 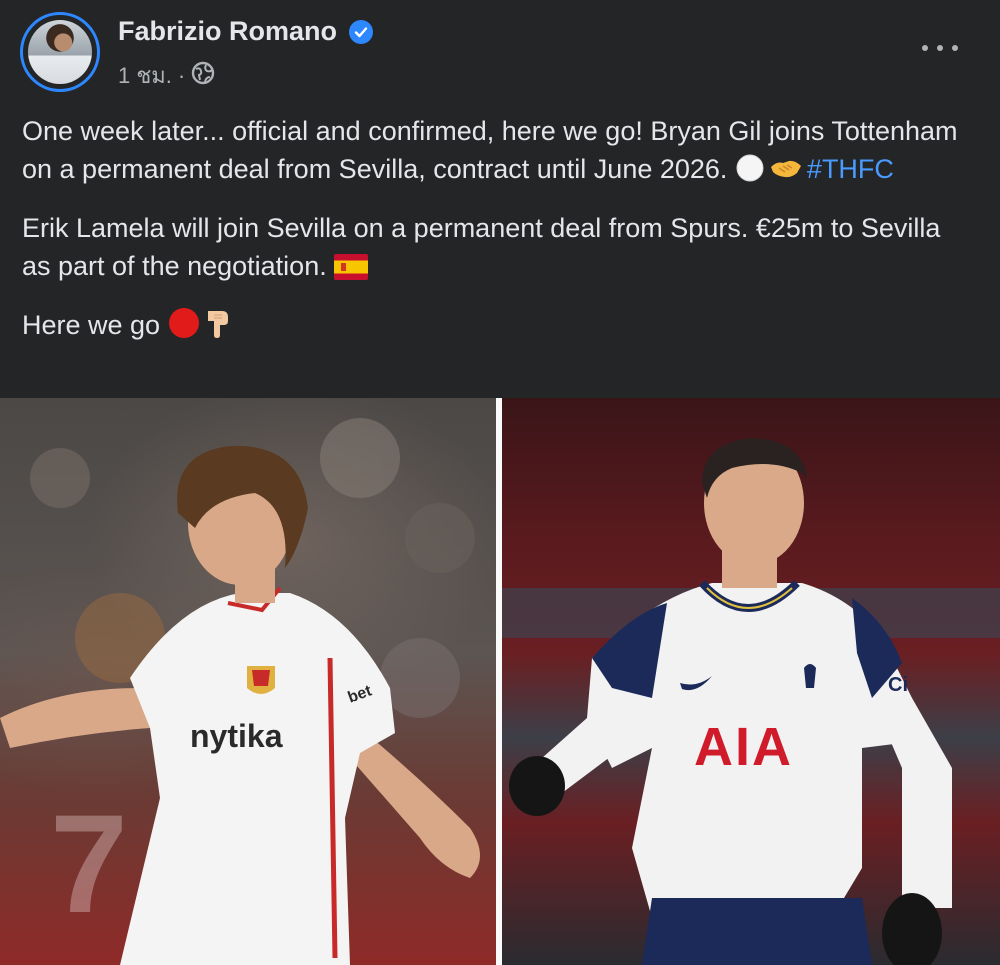 I want to click on author-row: Fabrizio Romano, so click(x=246, y=31).